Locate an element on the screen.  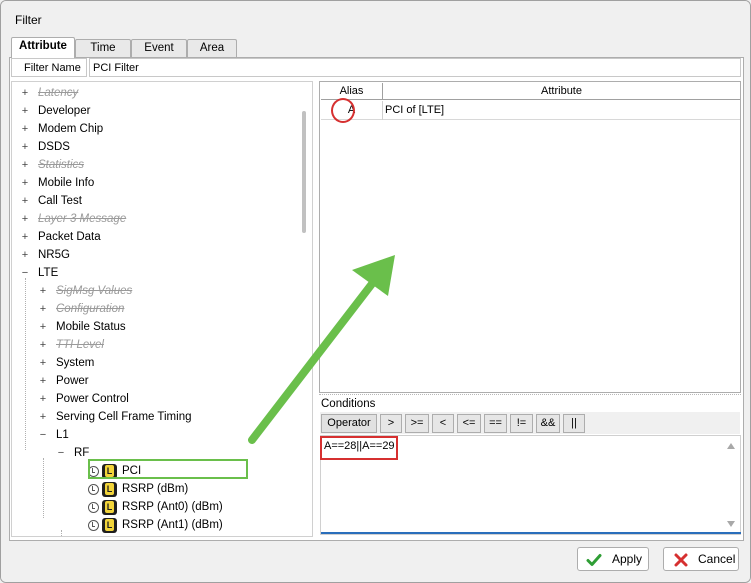
operator-neq-button: != is located at coordinates (521, 423).